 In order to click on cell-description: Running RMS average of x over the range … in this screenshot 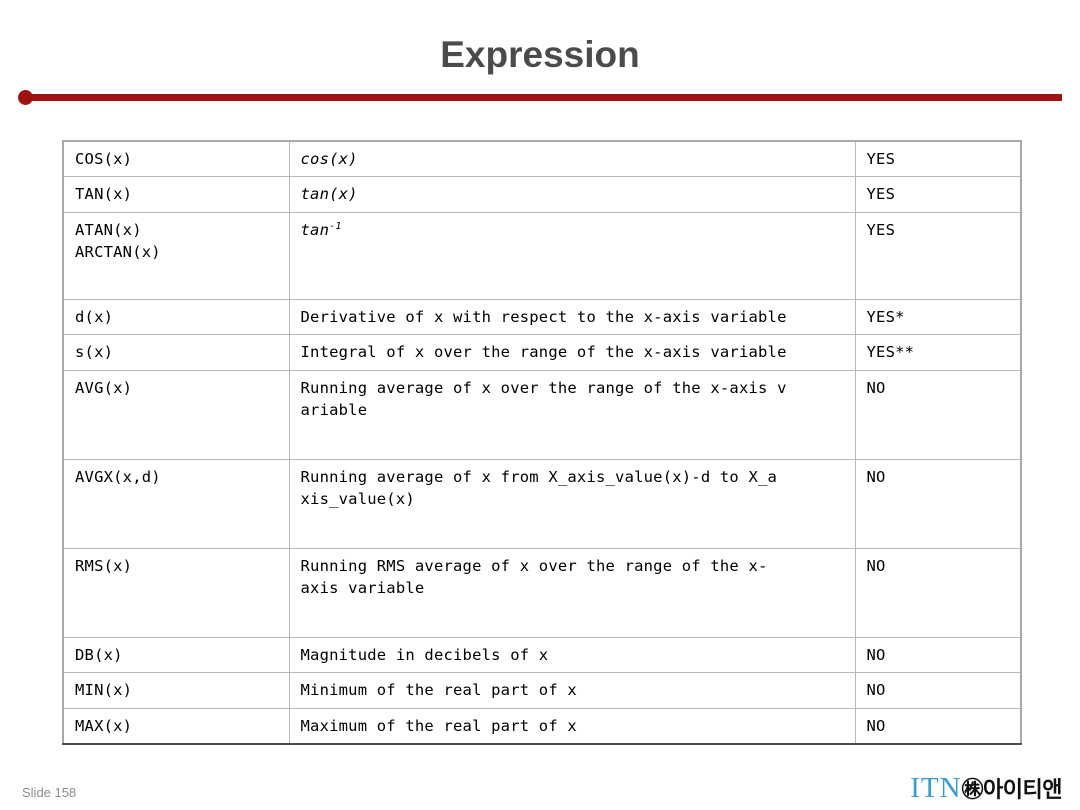, I will do `click(572, 592)`.